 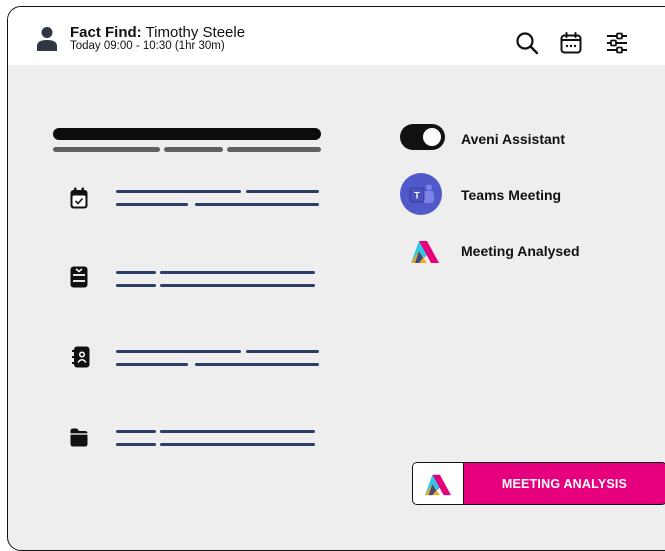 What do you see at coordinates (79, 277) in the screenshot?
I see `inbox-icon` at bounding box center [79, 277].